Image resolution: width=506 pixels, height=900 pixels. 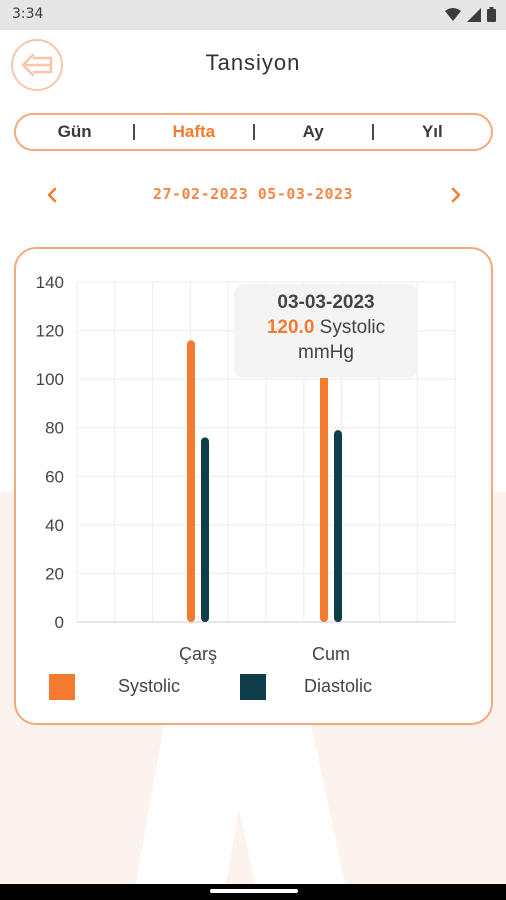 What do you see at coordinates (149, 686) in the screenshot?
I see `legend-label-systolic: Systolic` at bounding box center [149, 686].